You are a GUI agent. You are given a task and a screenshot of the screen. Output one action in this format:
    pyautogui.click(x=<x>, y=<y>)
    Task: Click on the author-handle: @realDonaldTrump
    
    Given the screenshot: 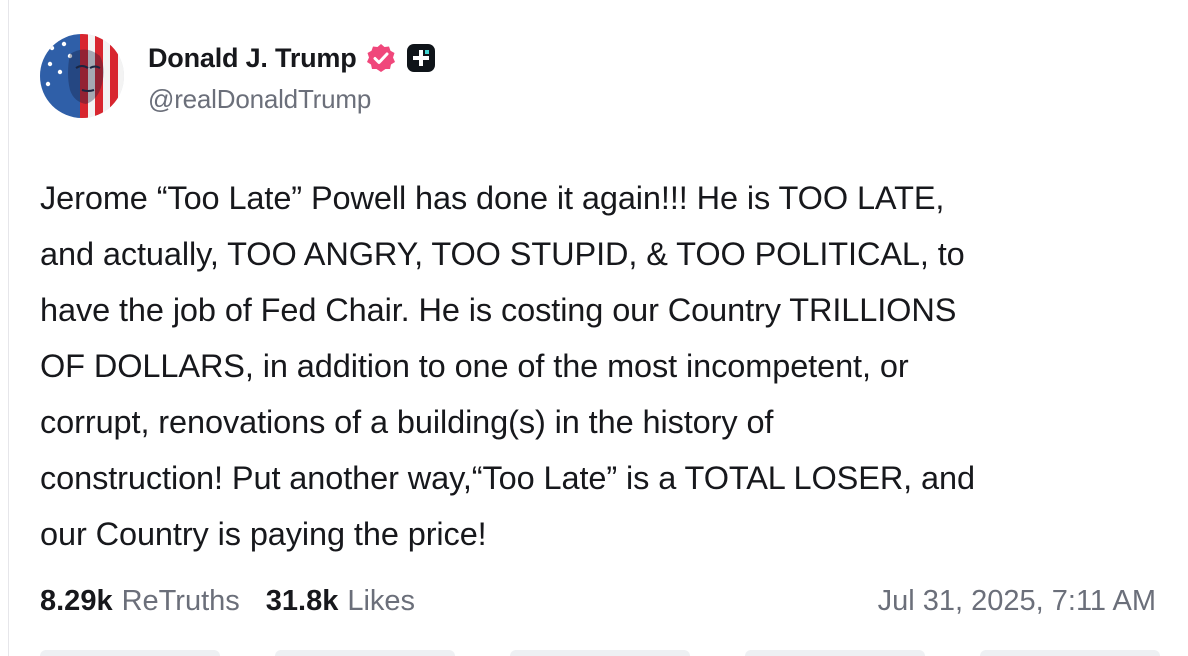 What is the action you would take?
    pyautogui.click(x=259, y=99)
    